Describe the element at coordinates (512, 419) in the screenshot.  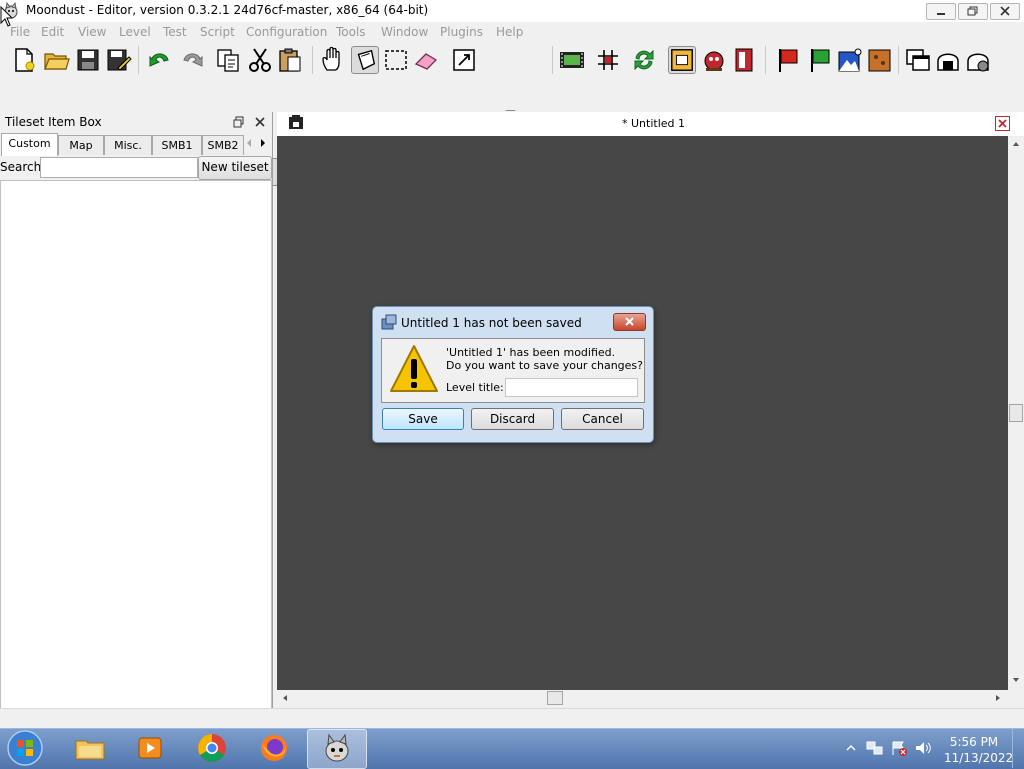
I see `discard-button: Discard` at that location.